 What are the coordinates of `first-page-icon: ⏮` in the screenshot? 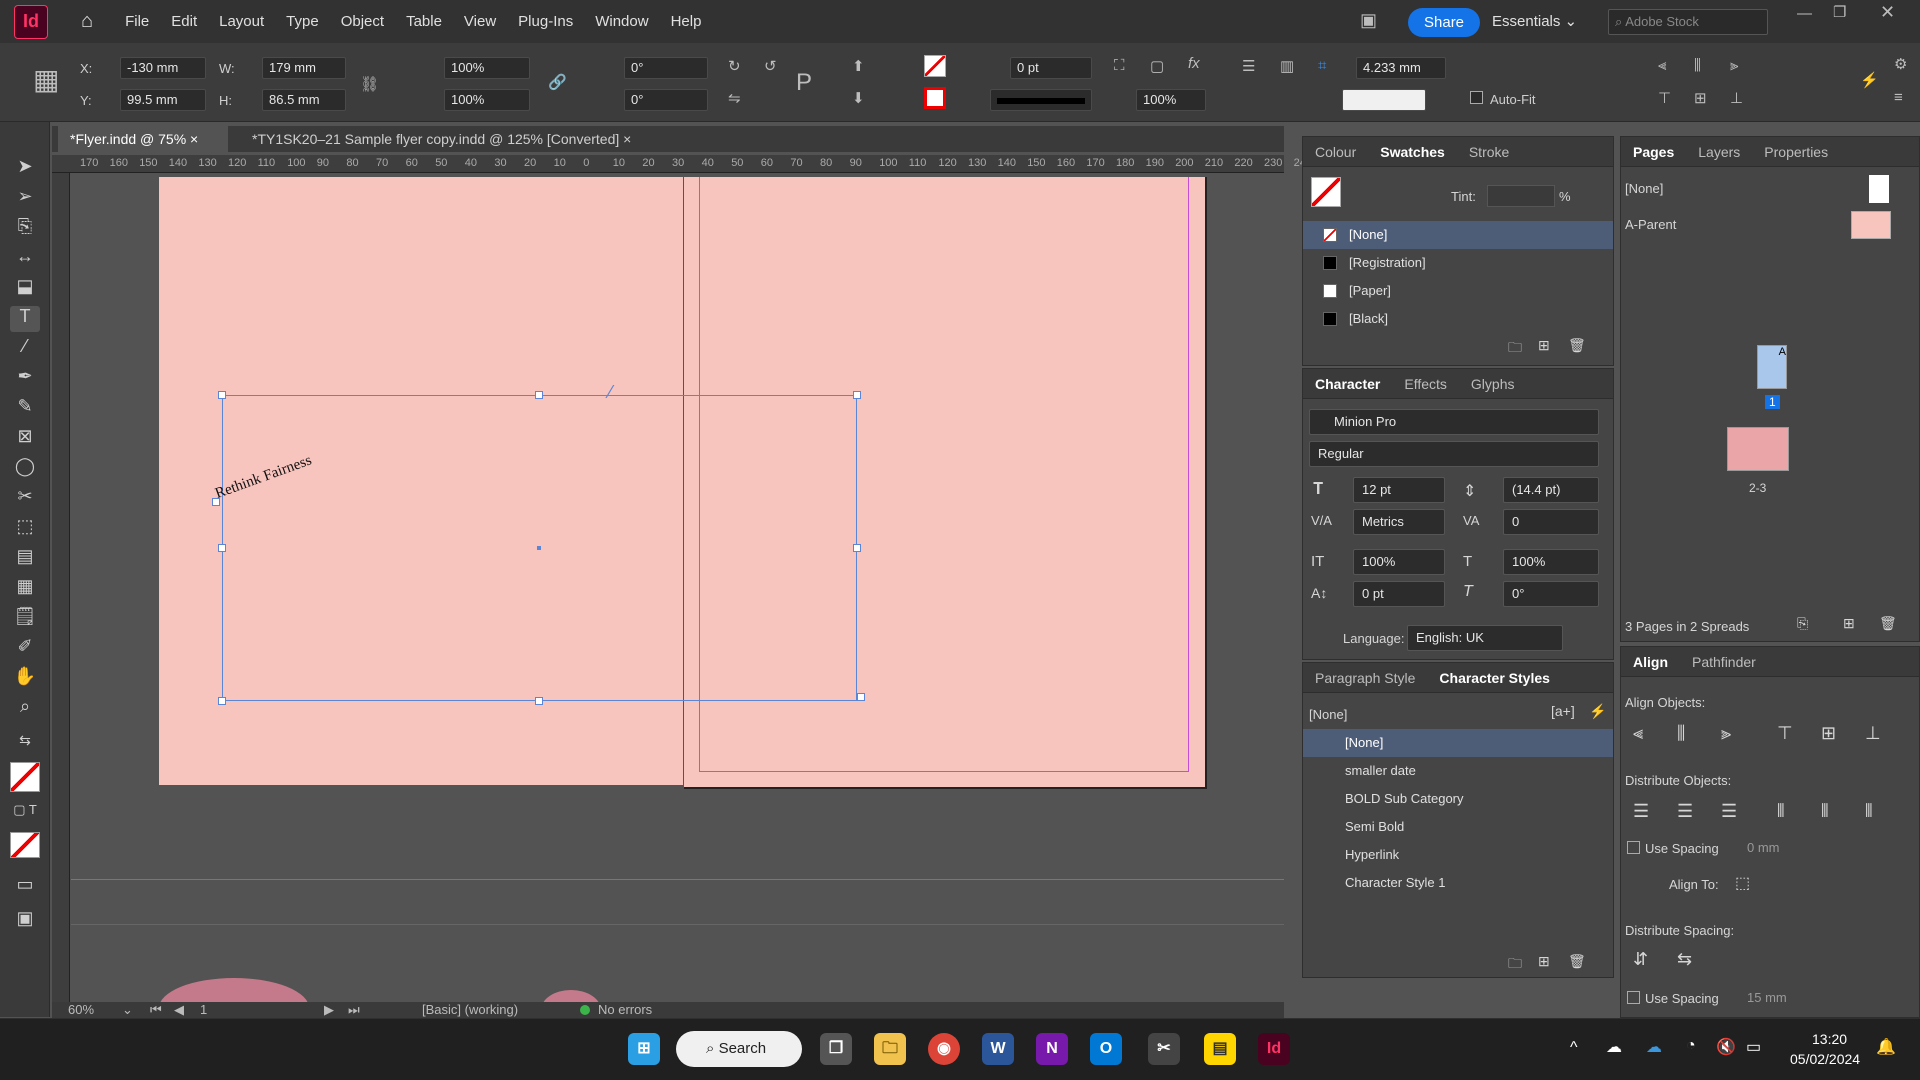 It's located at (156, 1010).